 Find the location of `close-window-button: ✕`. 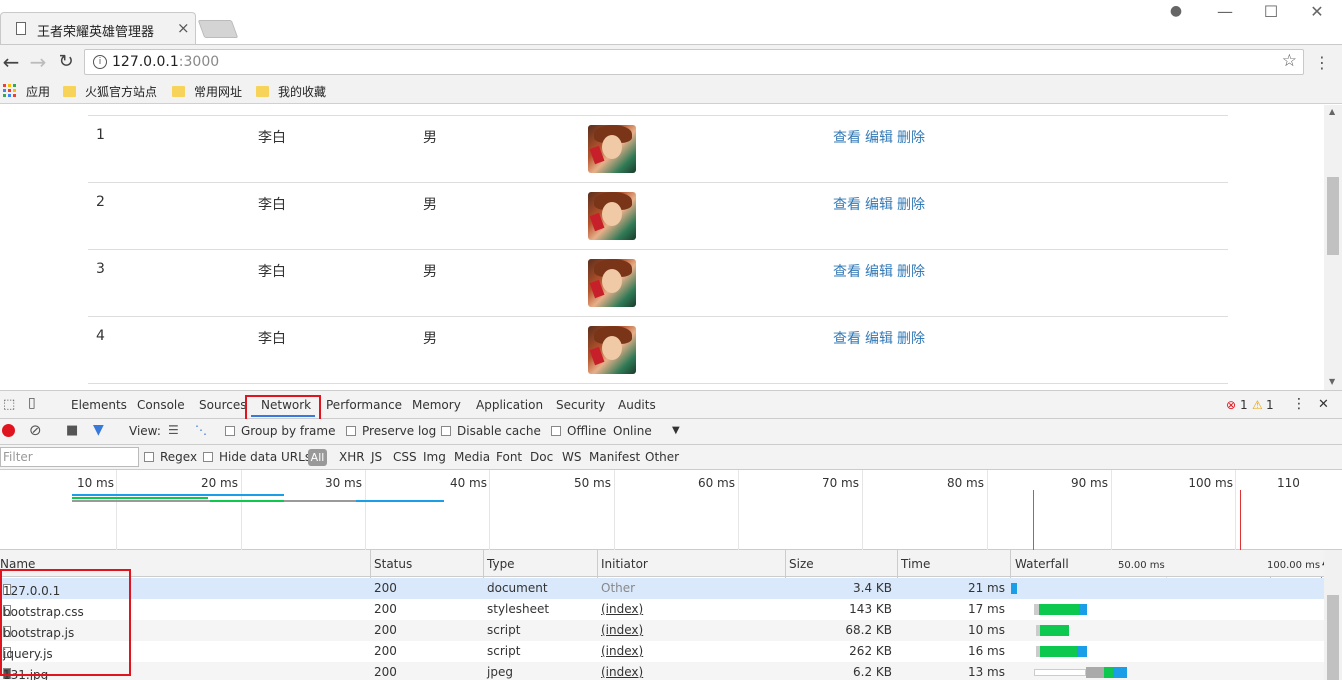

close-window-button: ✕ is located at coordinates (1317, 11).